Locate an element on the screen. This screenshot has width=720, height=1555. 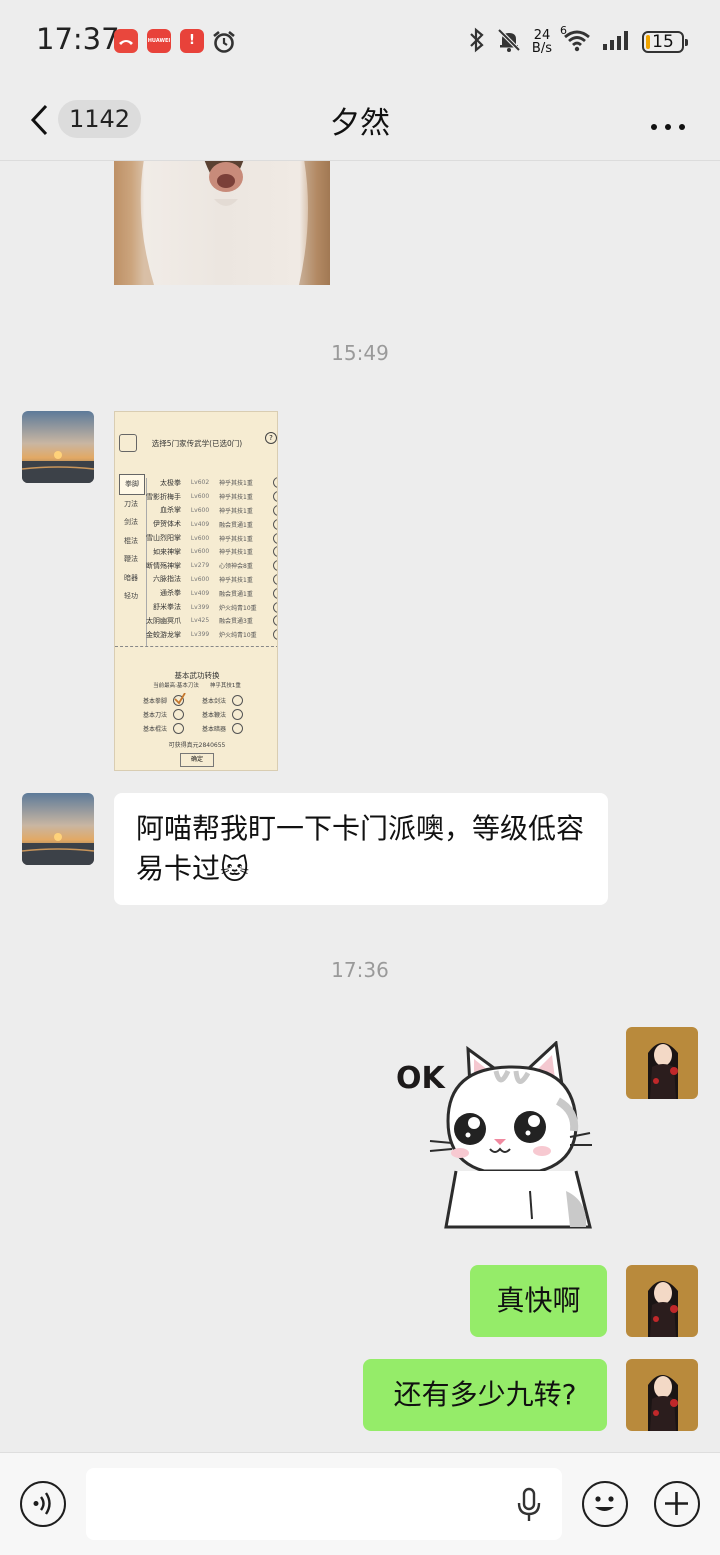
image-message-cat is located at coordinates (222, 223).